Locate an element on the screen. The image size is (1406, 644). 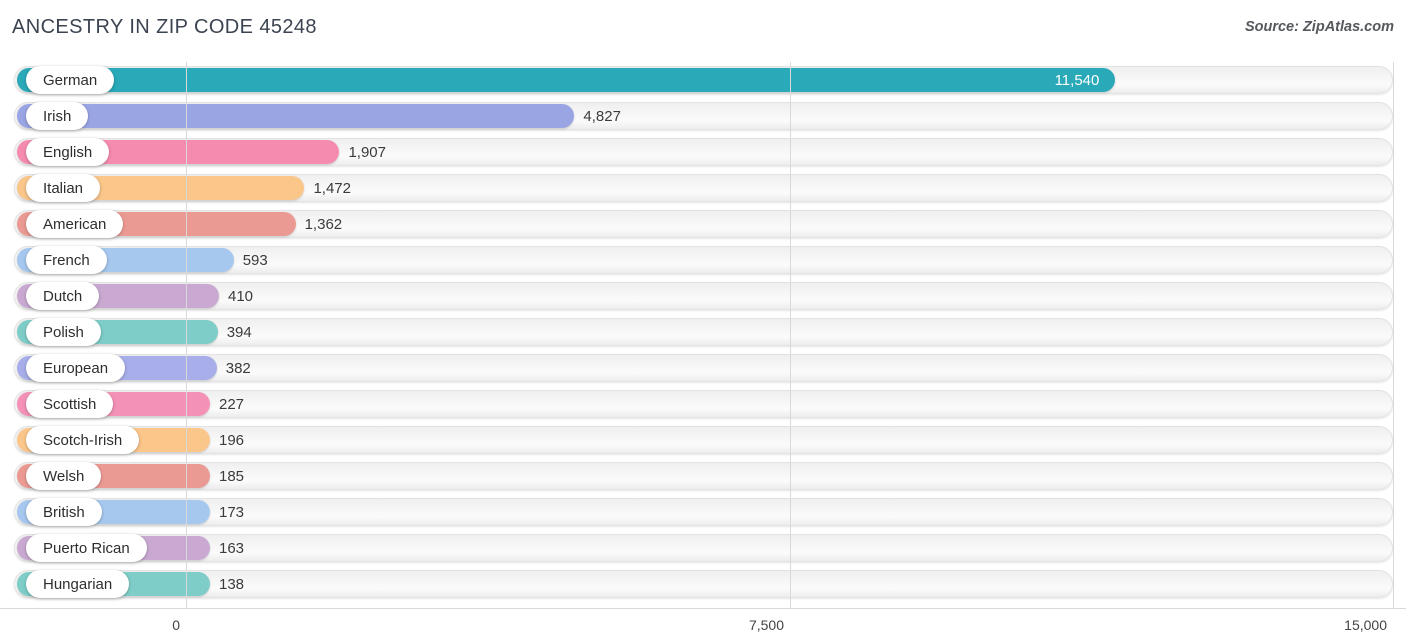
bar-category-pill: American is located at coordinates (75, 224).